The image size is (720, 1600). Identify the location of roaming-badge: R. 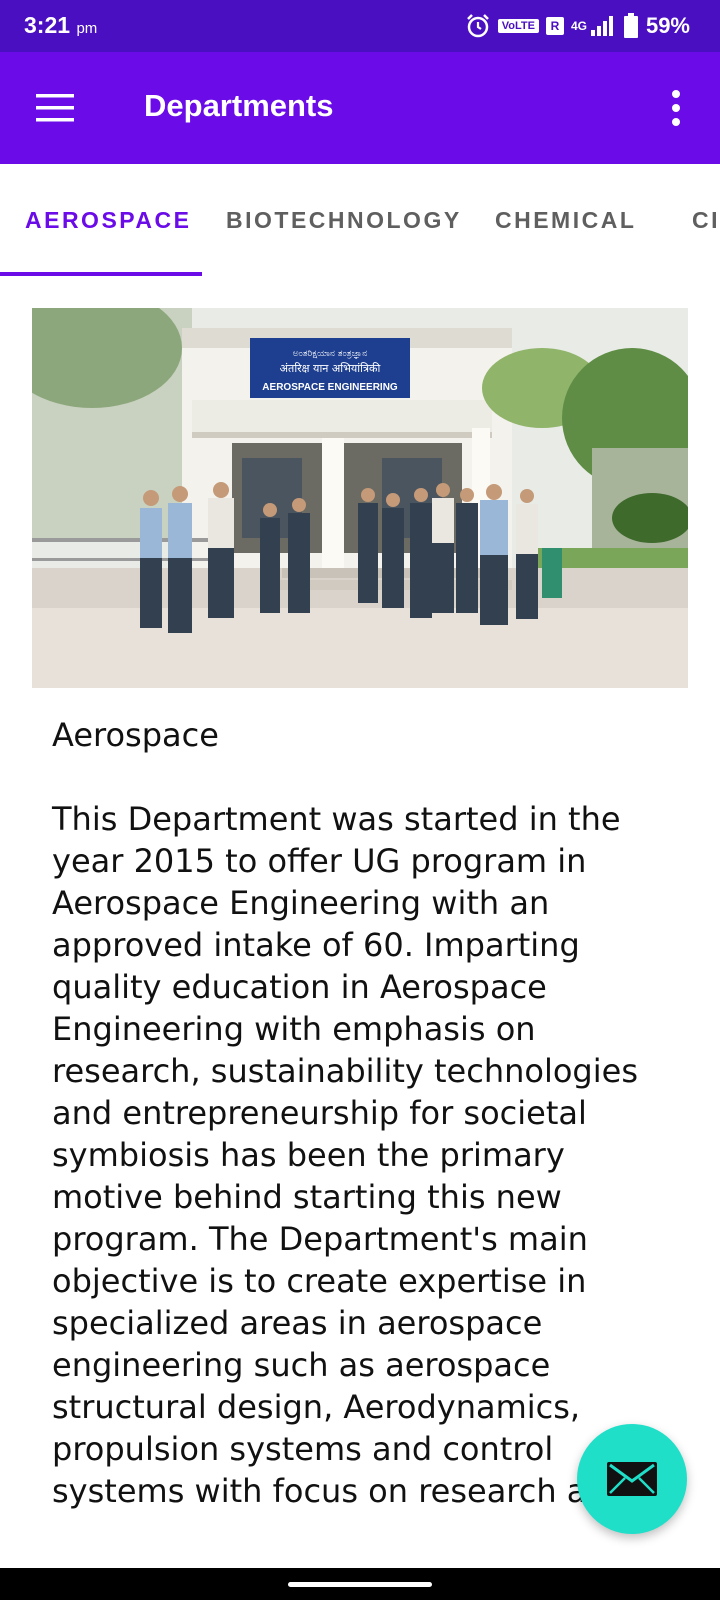
(554, 26).